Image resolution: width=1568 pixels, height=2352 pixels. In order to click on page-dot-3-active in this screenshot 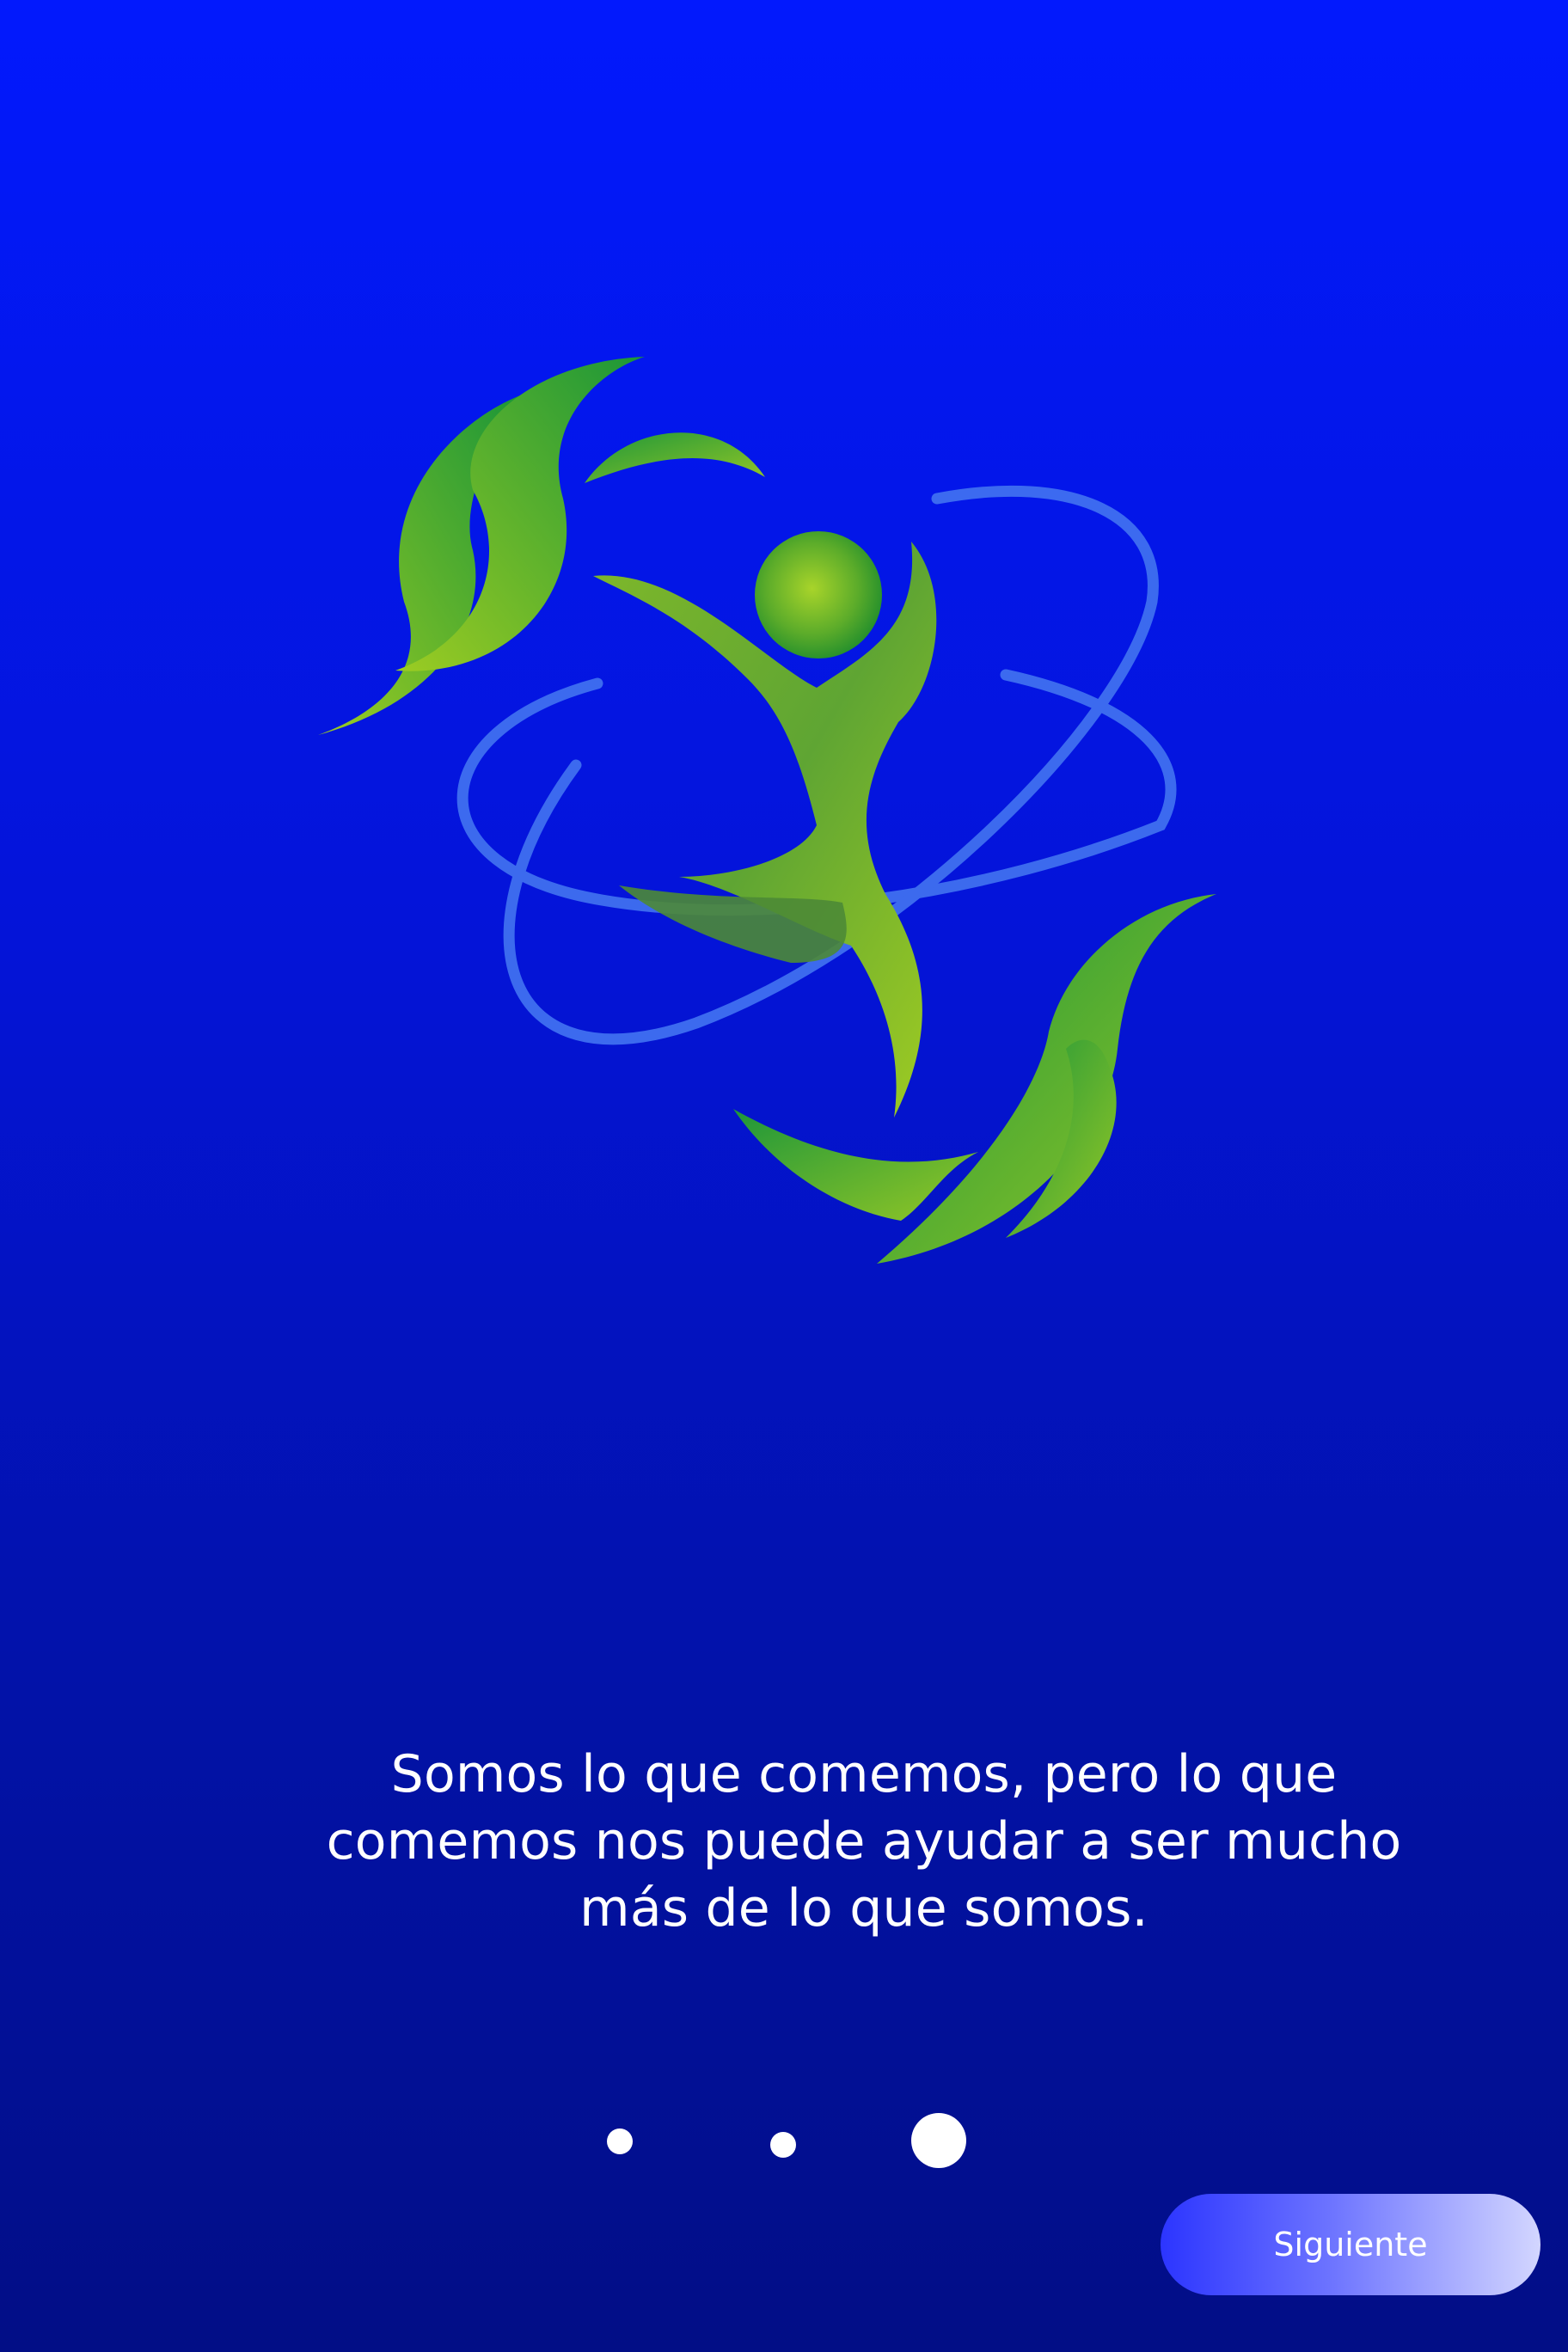, I will do `click(938, 2140)`.